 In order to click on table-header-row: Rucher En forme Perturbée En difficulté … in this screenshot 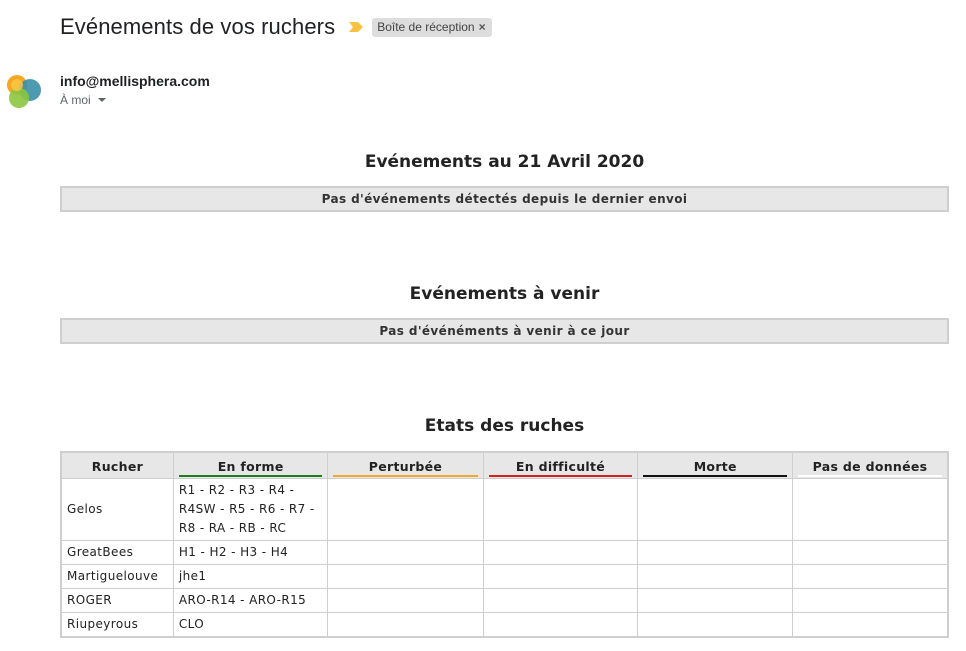, I will do `click(504, 465)`.